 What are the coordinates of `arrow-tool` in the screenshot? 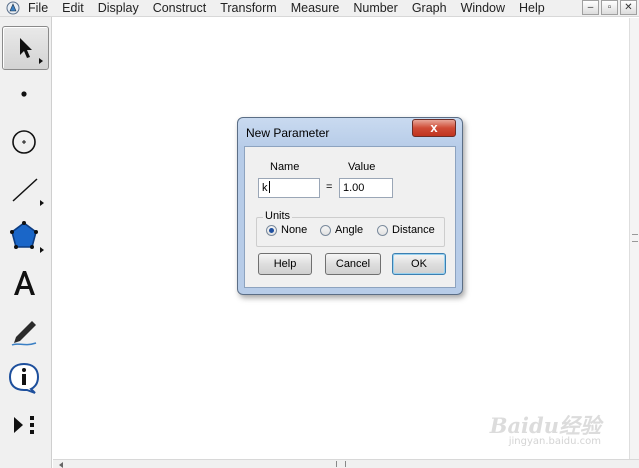 It's located at (25, 48).